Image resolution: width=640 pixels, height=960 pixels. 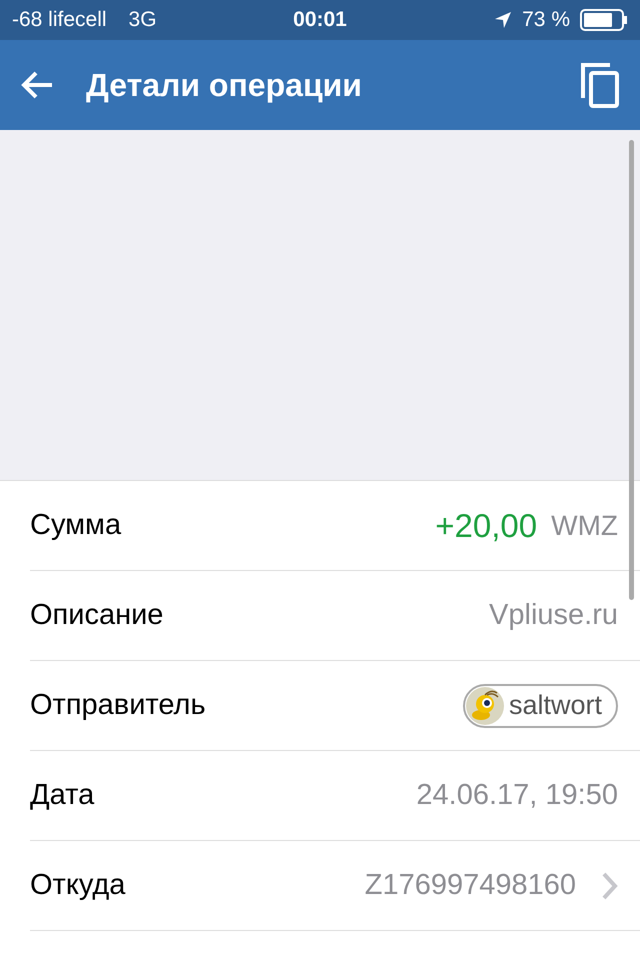 I want to click on row-label: Описание, so click(x=97, y=615).